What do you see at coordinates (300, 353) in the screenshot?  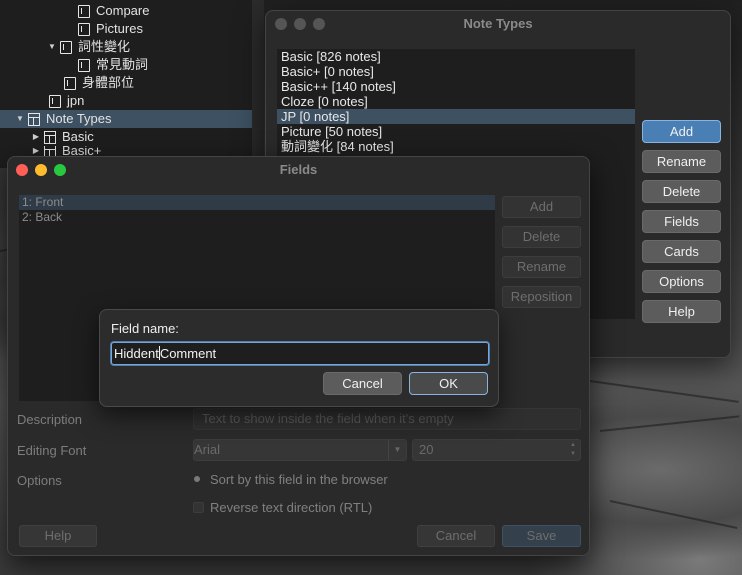 I see `field-name-input: HiddentComment` at bounding box center [300, 353].